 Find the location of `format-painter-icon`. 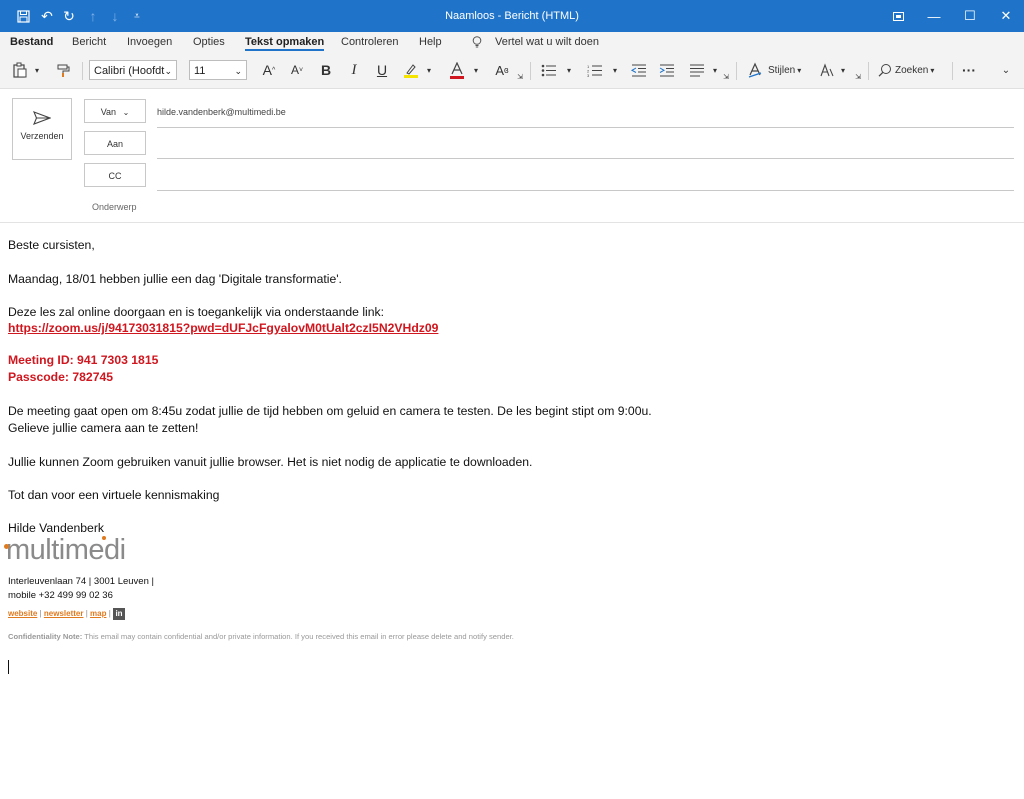

format-painter-icon is located at coordinates (63, 70).